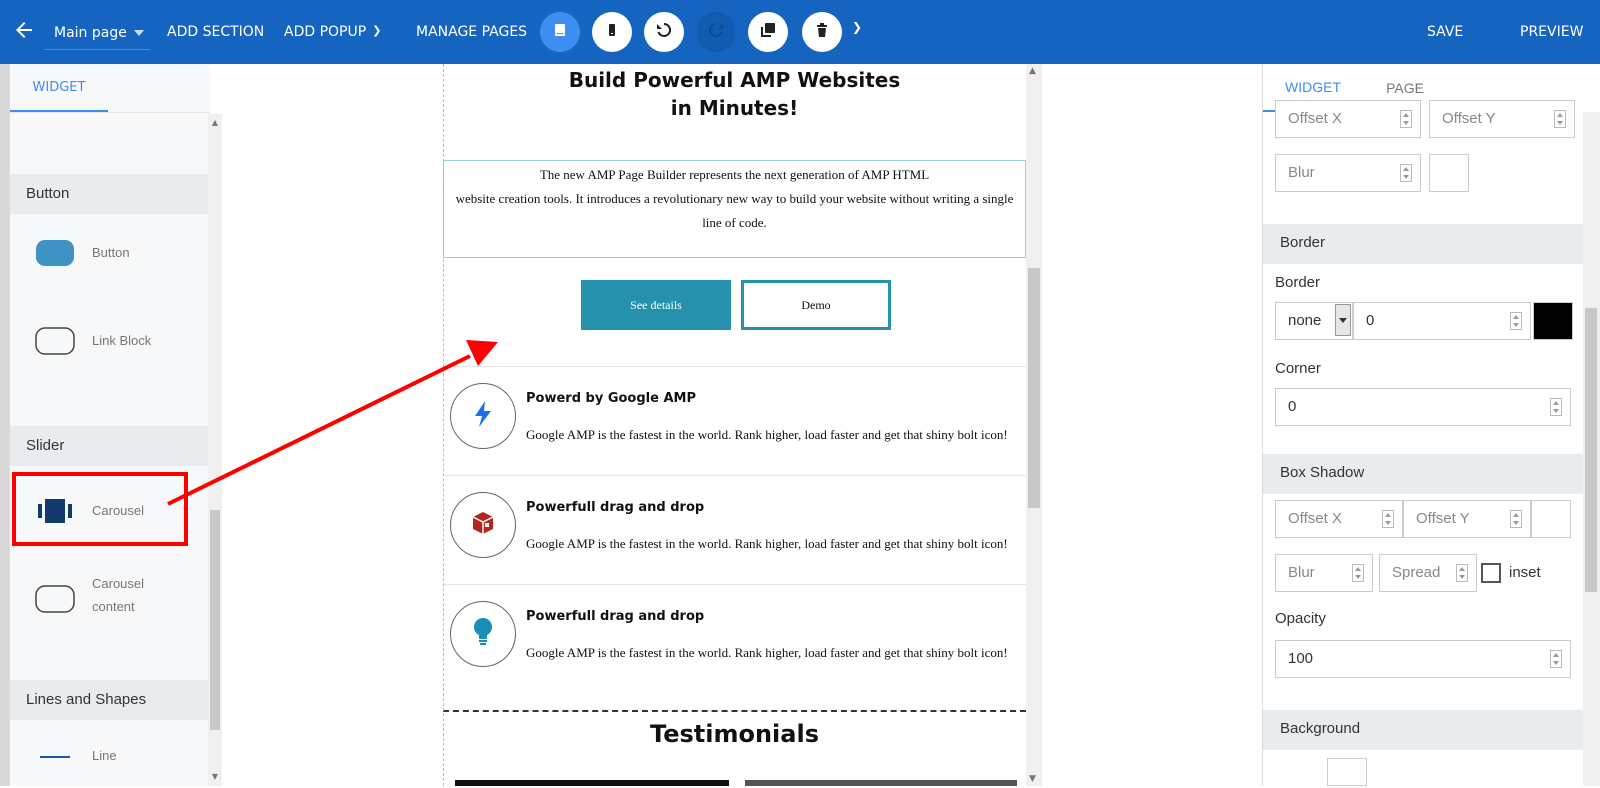 The width and height of the screenshot is (1600, 788). Describe the element at coordinates (104, 755) in the screenshot. I see `widget-label: Line` at that location.